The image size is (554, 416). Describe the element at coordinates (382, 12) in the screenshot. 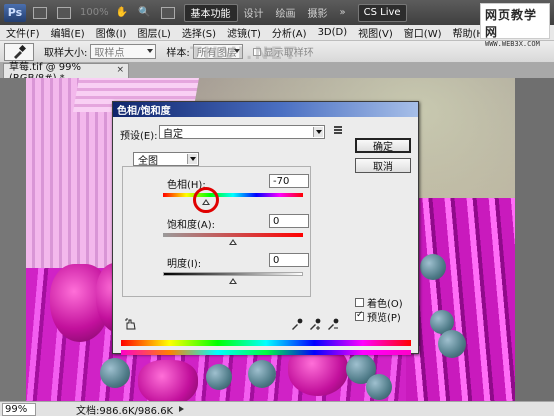

I see `cs-live-button: CS Live` at that location.